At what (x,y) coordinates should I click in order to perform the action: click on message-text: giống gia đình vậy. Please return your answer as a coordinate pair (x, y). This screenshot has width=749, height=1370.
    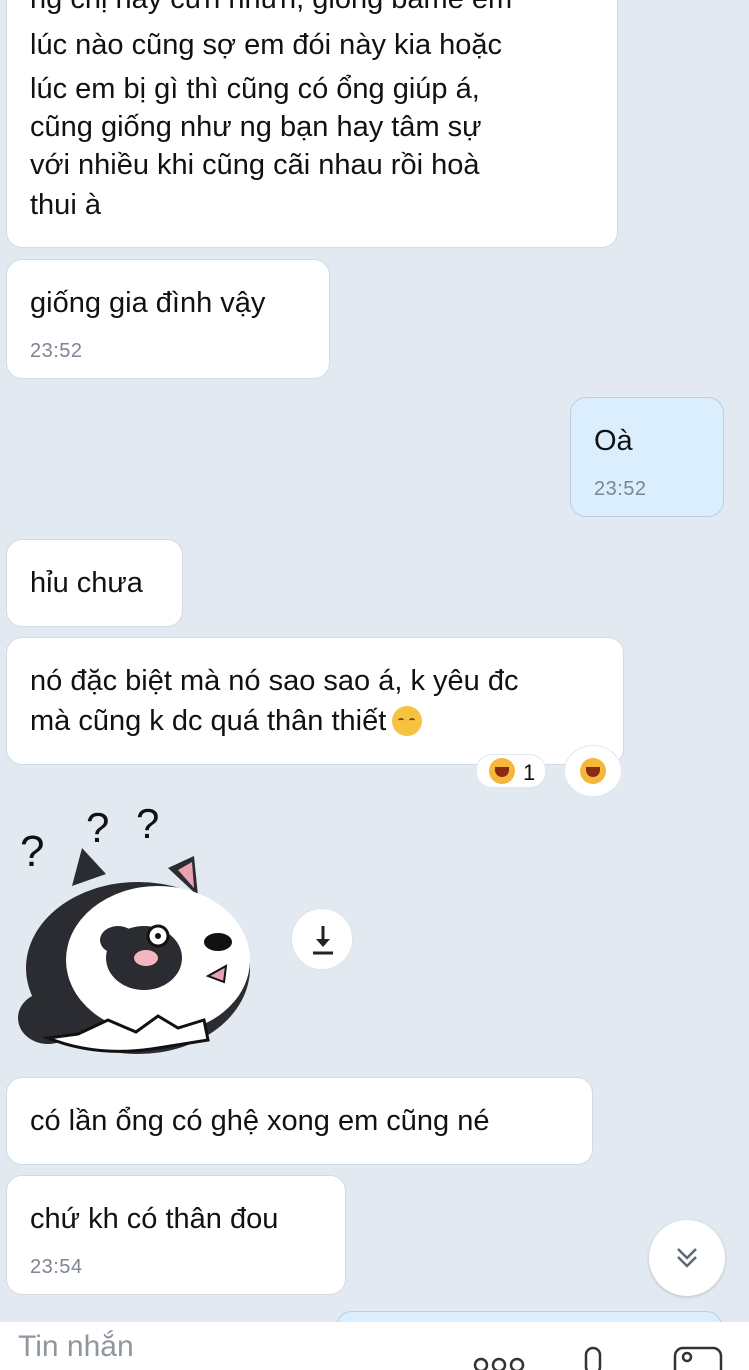
    Looking at the image, I should click on (148, 303).